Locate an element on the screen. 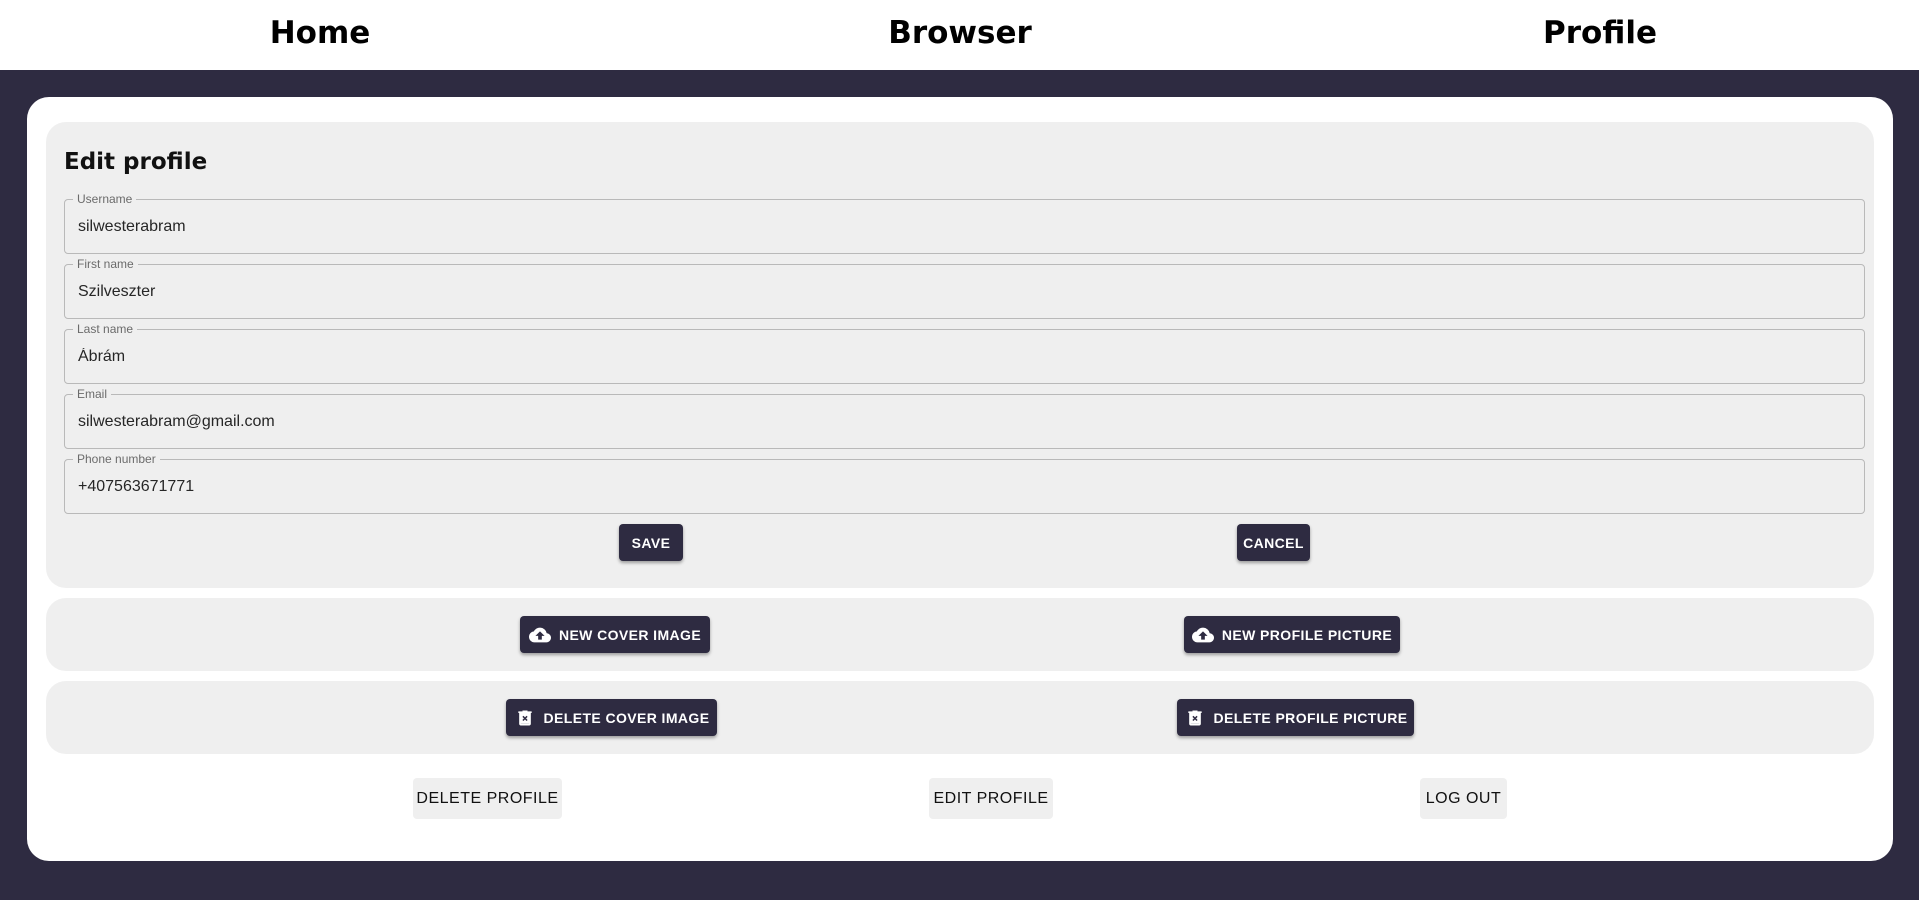  edit-profile-button: EDIT PROFILE is located at coordinates (991, 798).